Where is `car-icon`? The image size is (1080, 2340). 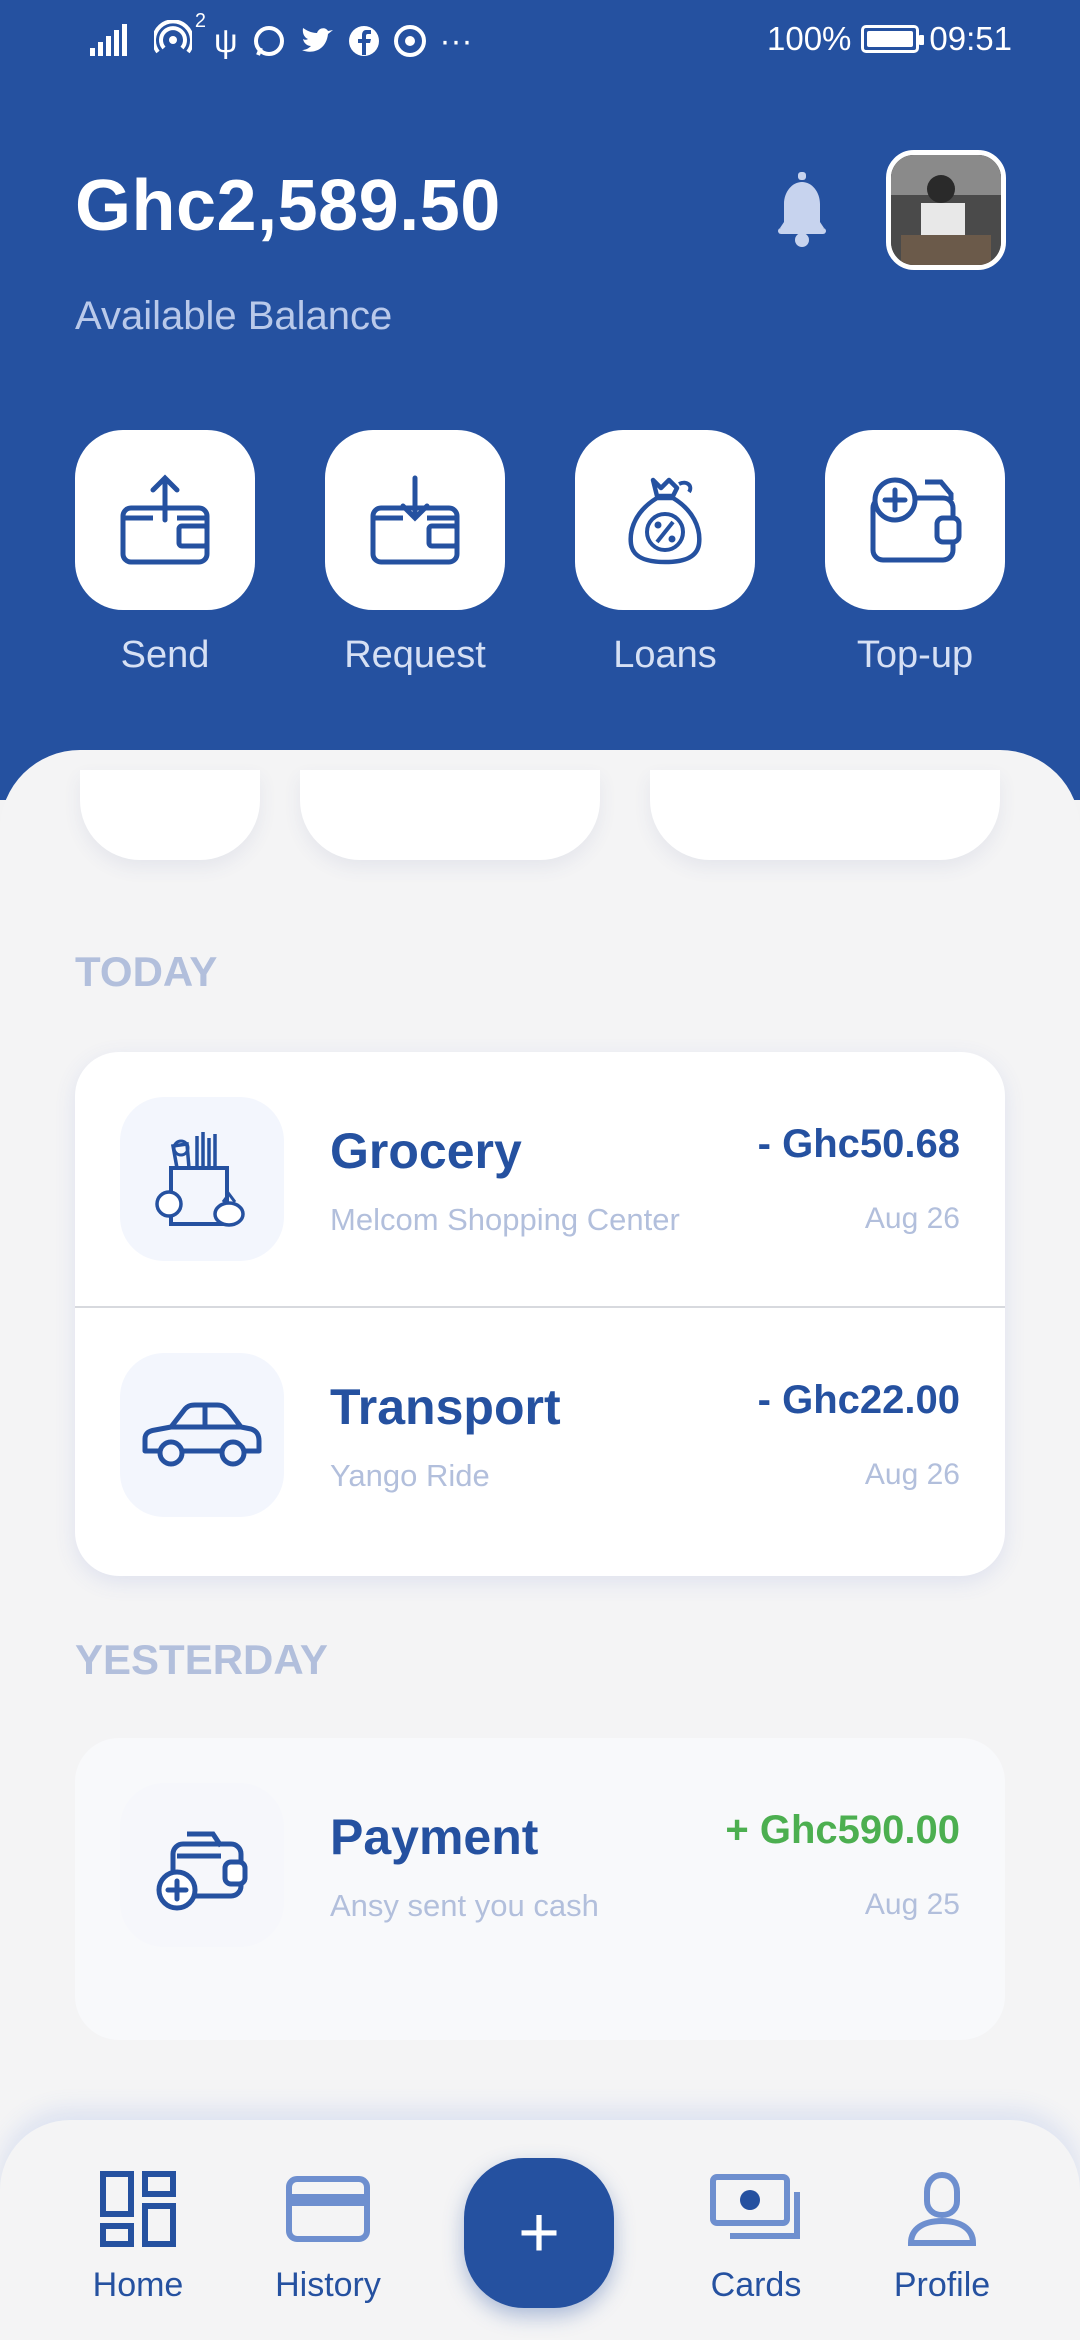
car-icon is located at coordinates (202, 1434).